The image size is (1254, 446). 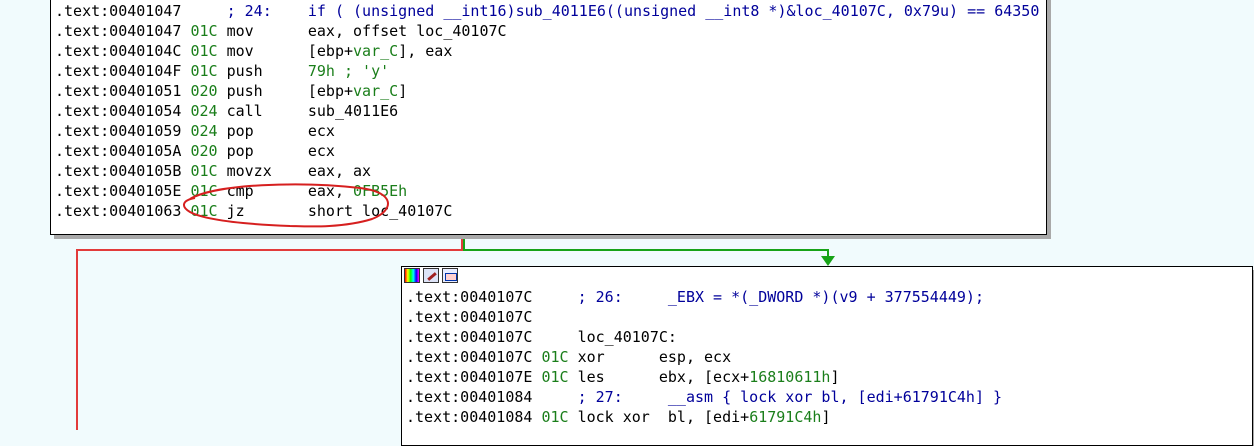 What do you see at coordinates (258, 211) in the screenshot?
I see `instruction-mnemonic: jz` at bounding box center [258, 211].